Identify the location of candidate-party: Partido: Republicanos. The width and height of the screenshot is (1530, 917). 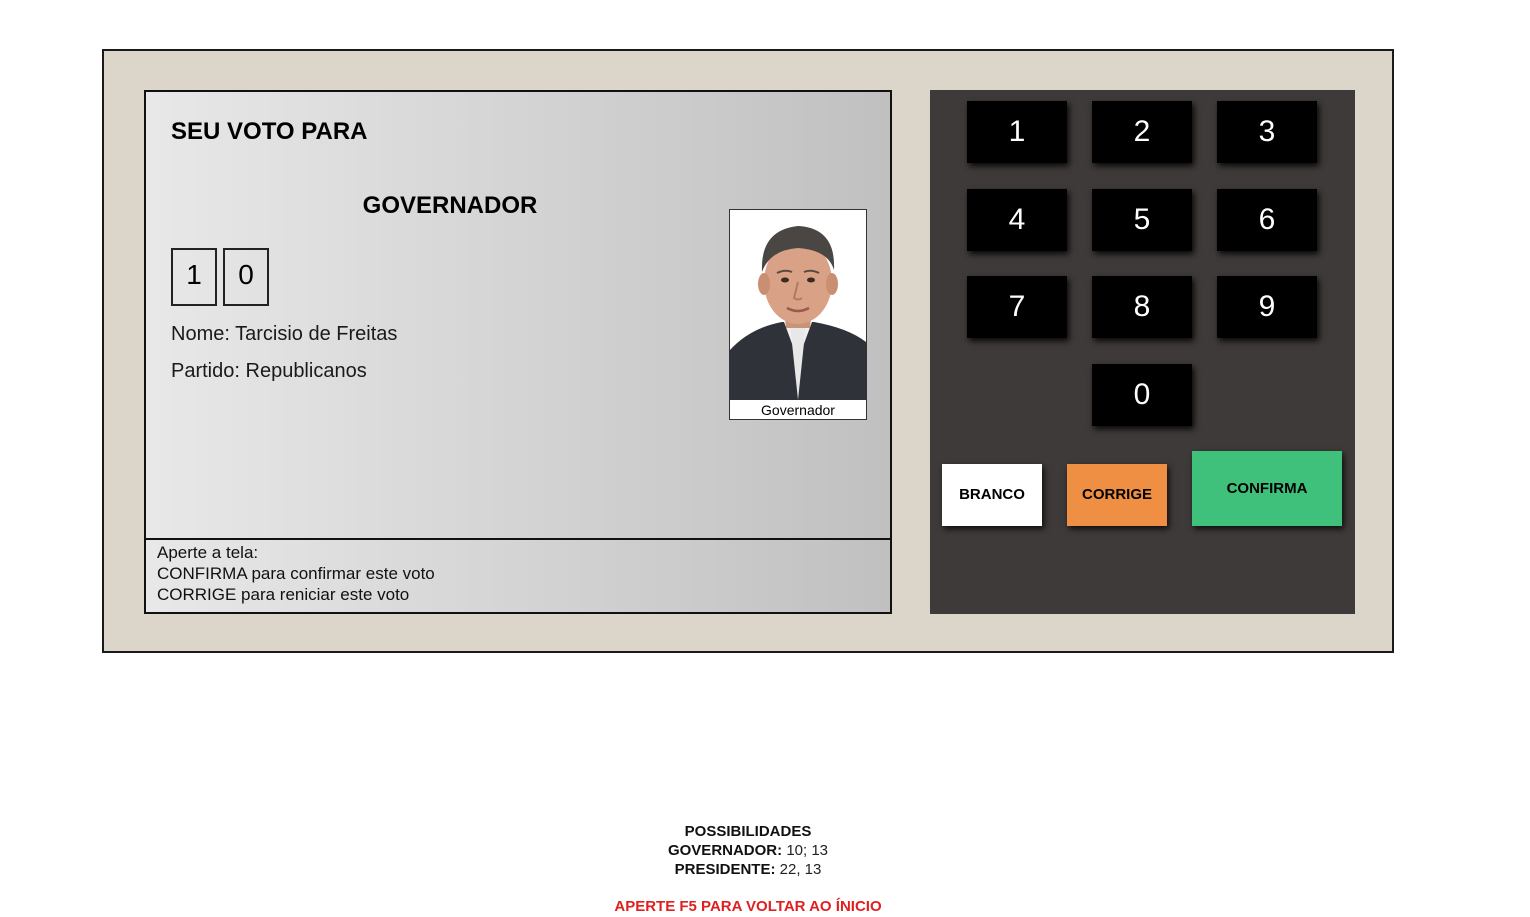
(269, 371).